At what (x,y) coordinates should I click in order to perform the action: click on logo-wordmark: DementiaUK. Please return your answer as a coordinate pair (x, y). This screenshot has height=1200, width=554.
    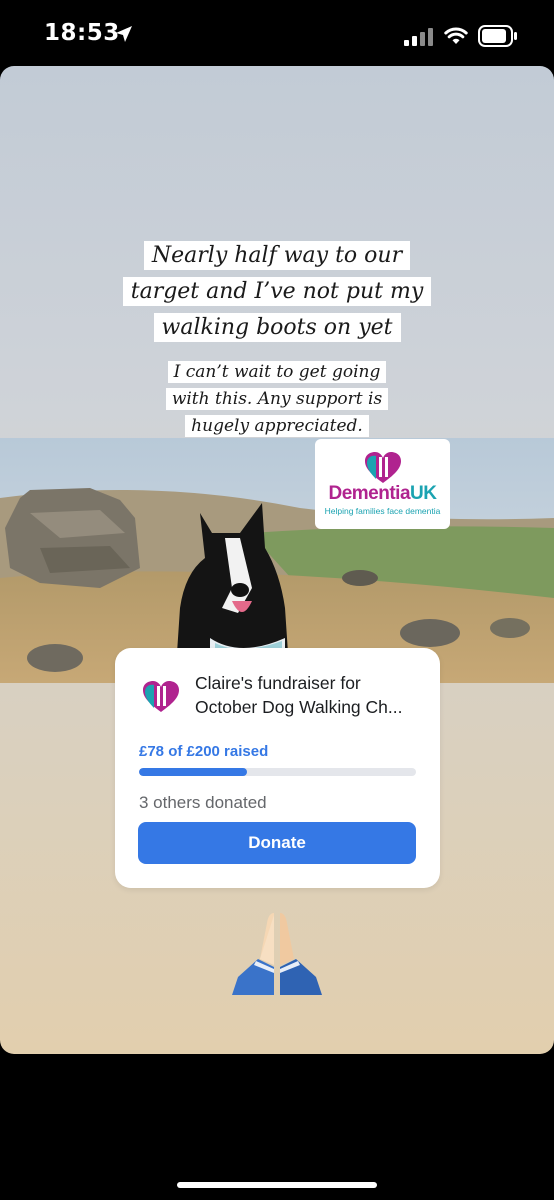
    Looking at the image, I should click on (382, 494).